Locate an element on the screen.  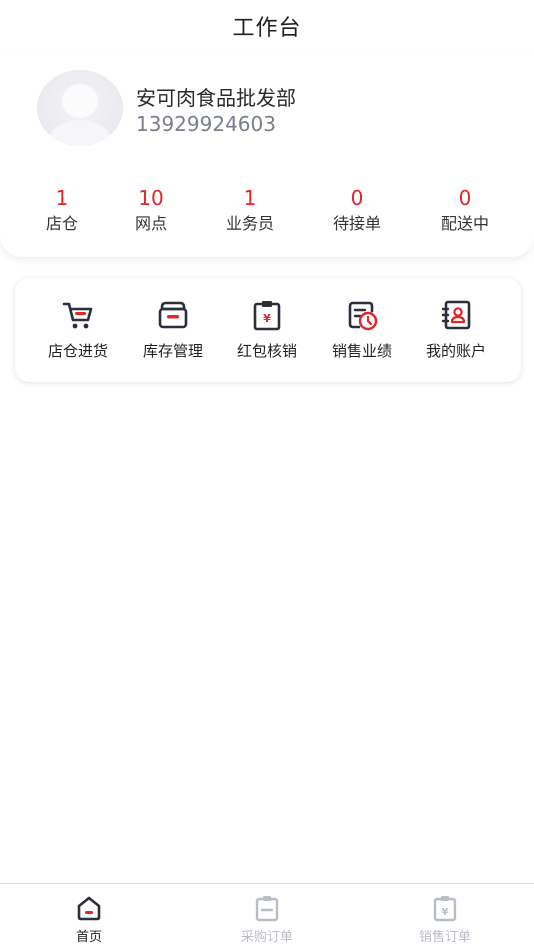
tool-label: 库存管理 is located at coordinates (172, 351).